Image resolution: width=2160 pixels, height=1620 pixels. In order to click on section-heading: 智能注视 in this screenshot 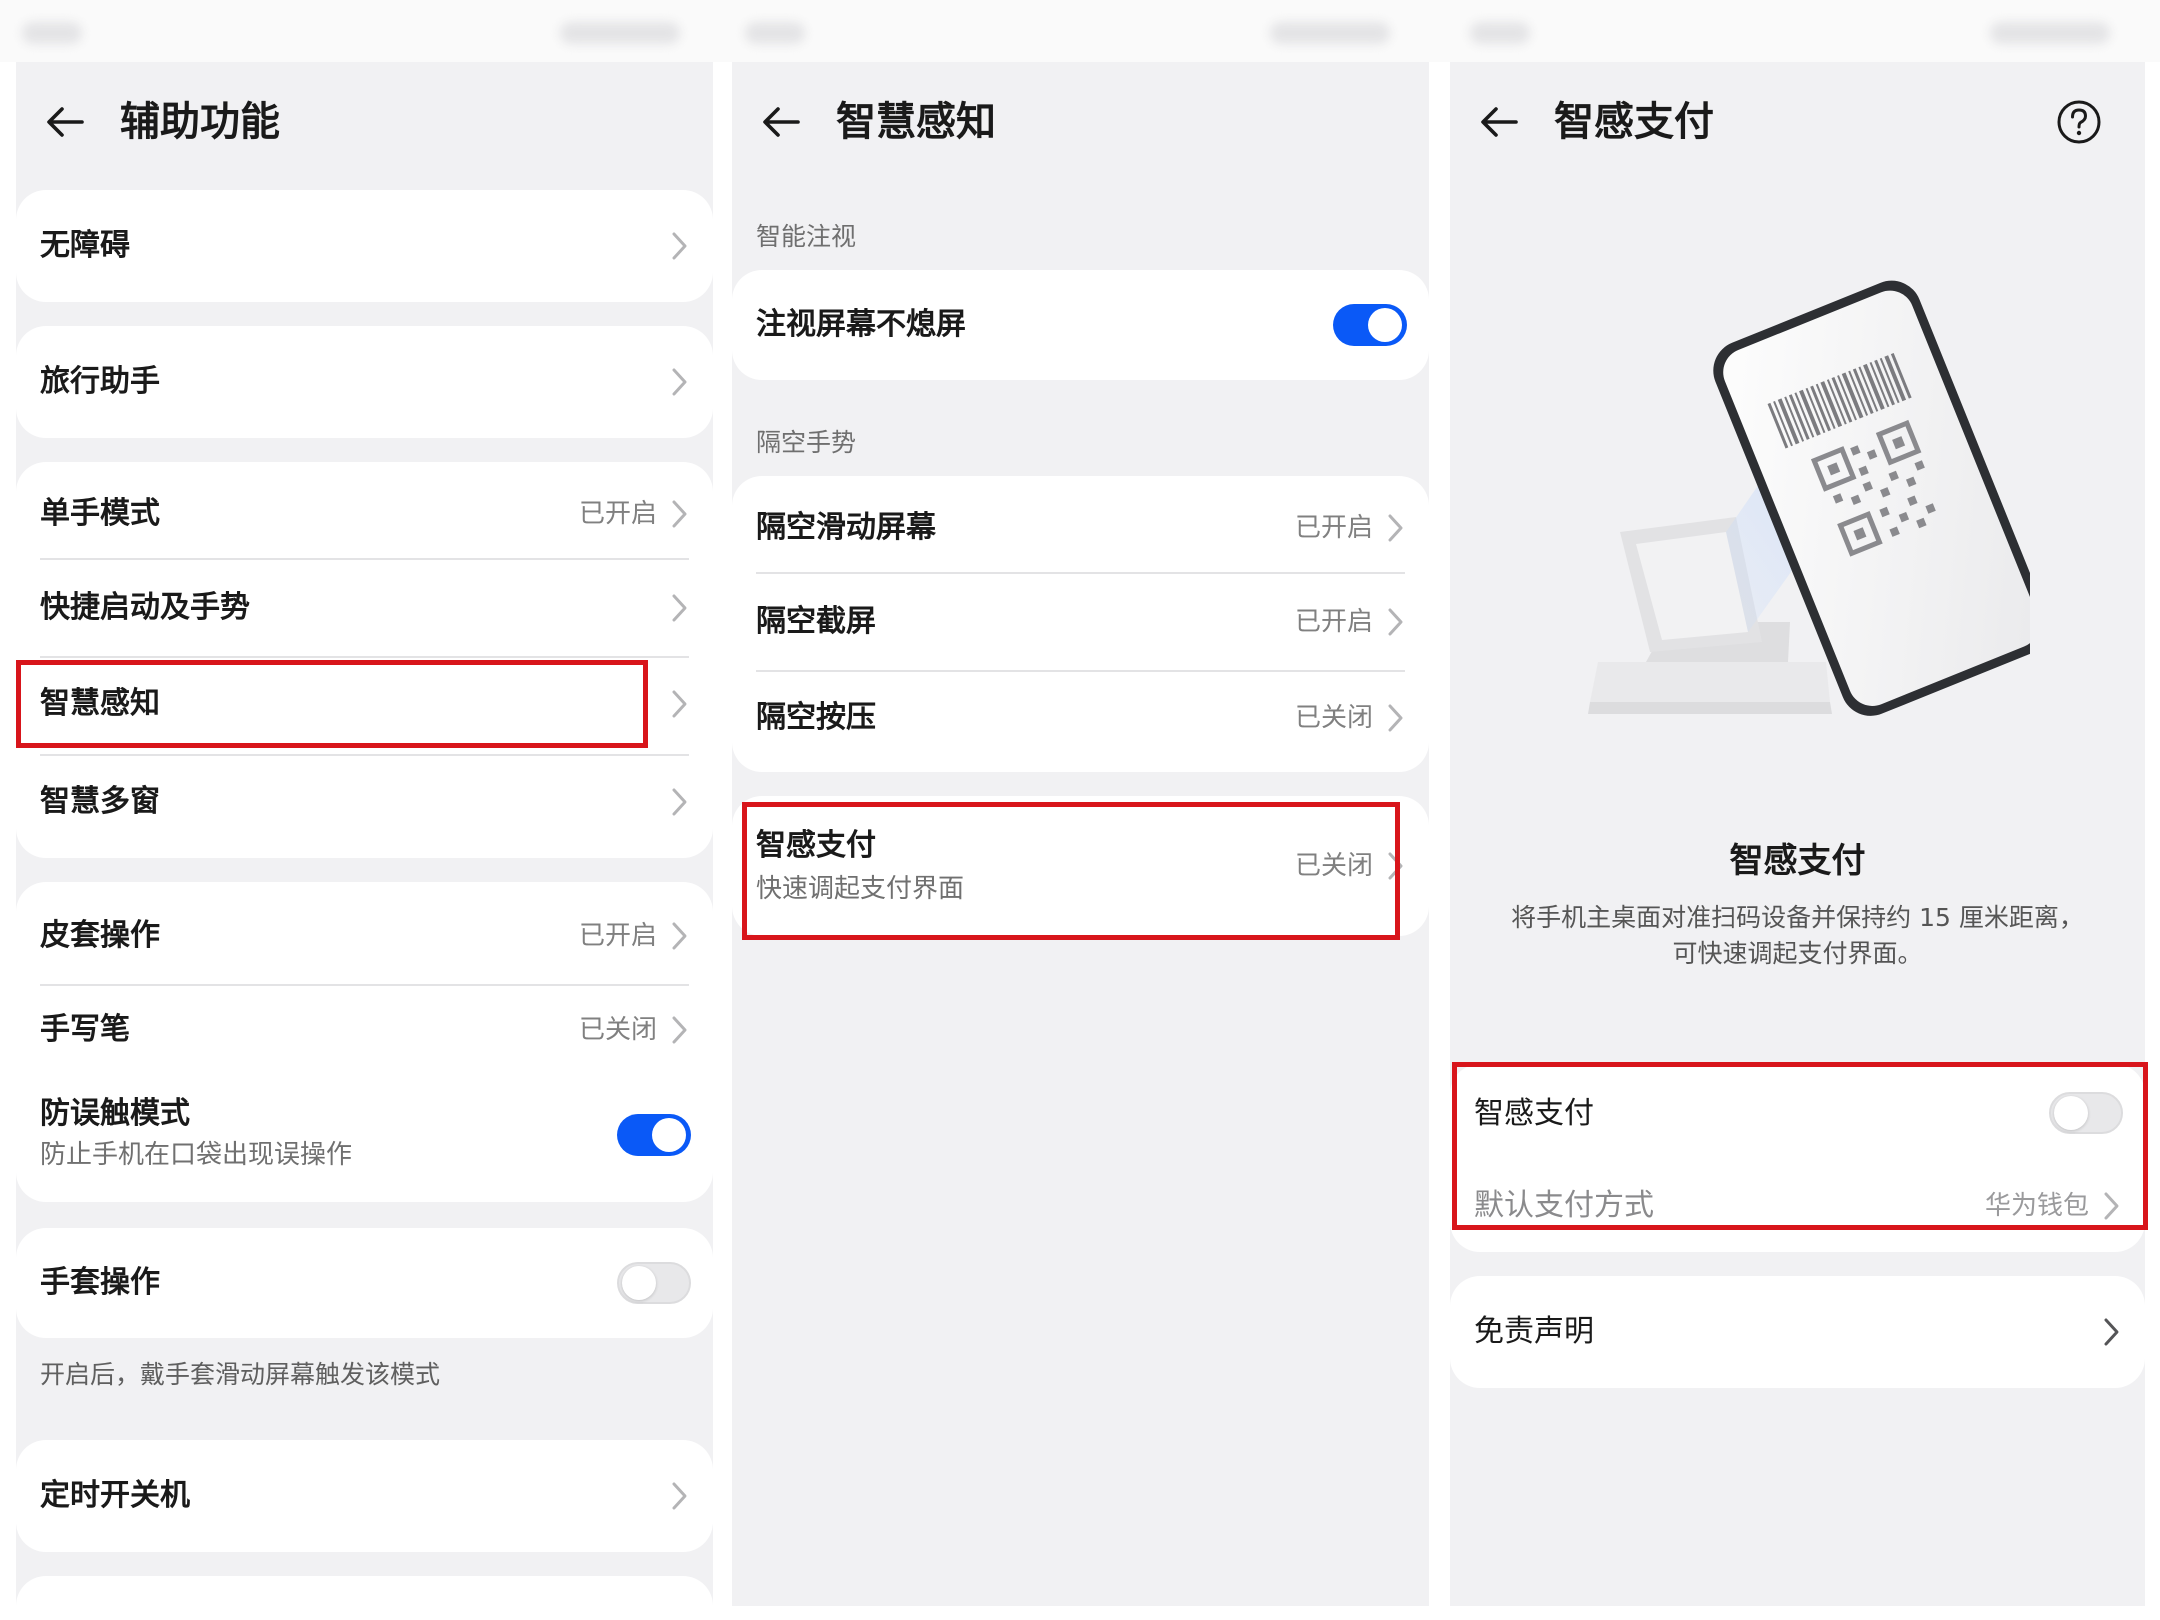, I will do `click(806, 236)`.